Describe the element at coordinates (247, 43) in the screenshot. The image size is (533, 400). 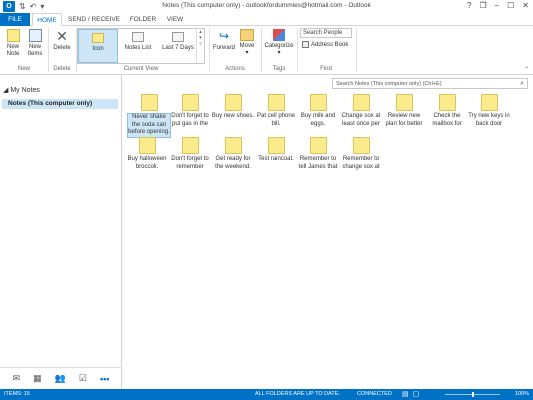
I see `move-button: Move ▾` at that location.